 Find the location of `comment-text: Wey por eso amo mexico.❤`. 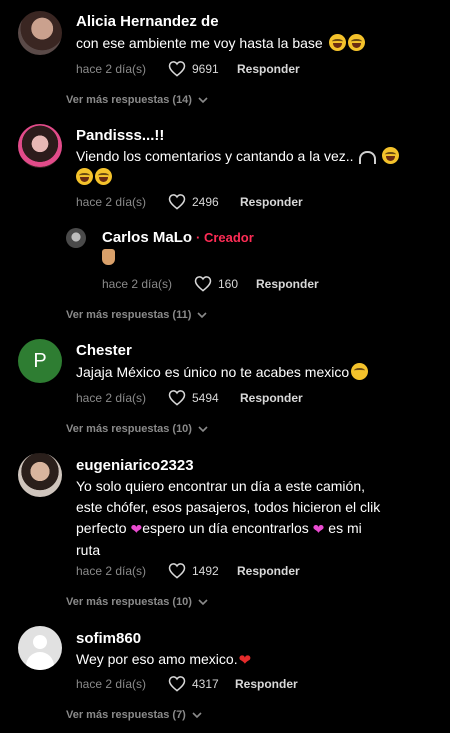

comment-text: Wey por eso amo mexico.❤ is located at coordinates (164, 660).